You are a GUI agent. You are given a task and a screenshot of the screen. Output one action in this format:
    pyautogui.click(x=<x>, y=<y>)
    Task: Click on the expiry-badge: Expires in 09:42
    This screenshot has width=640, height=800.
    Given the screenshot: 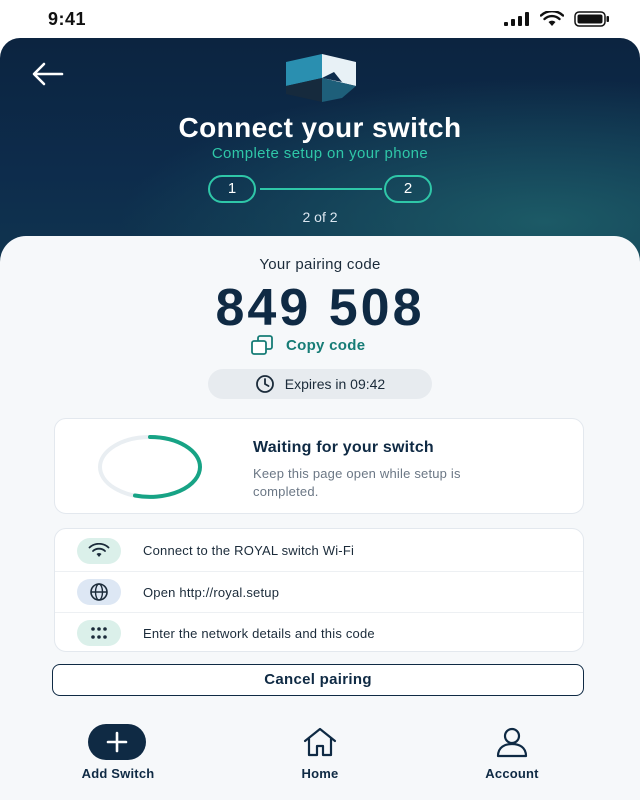 What is the action you would take?
    pyautogui.click(x=320, y=384)
    